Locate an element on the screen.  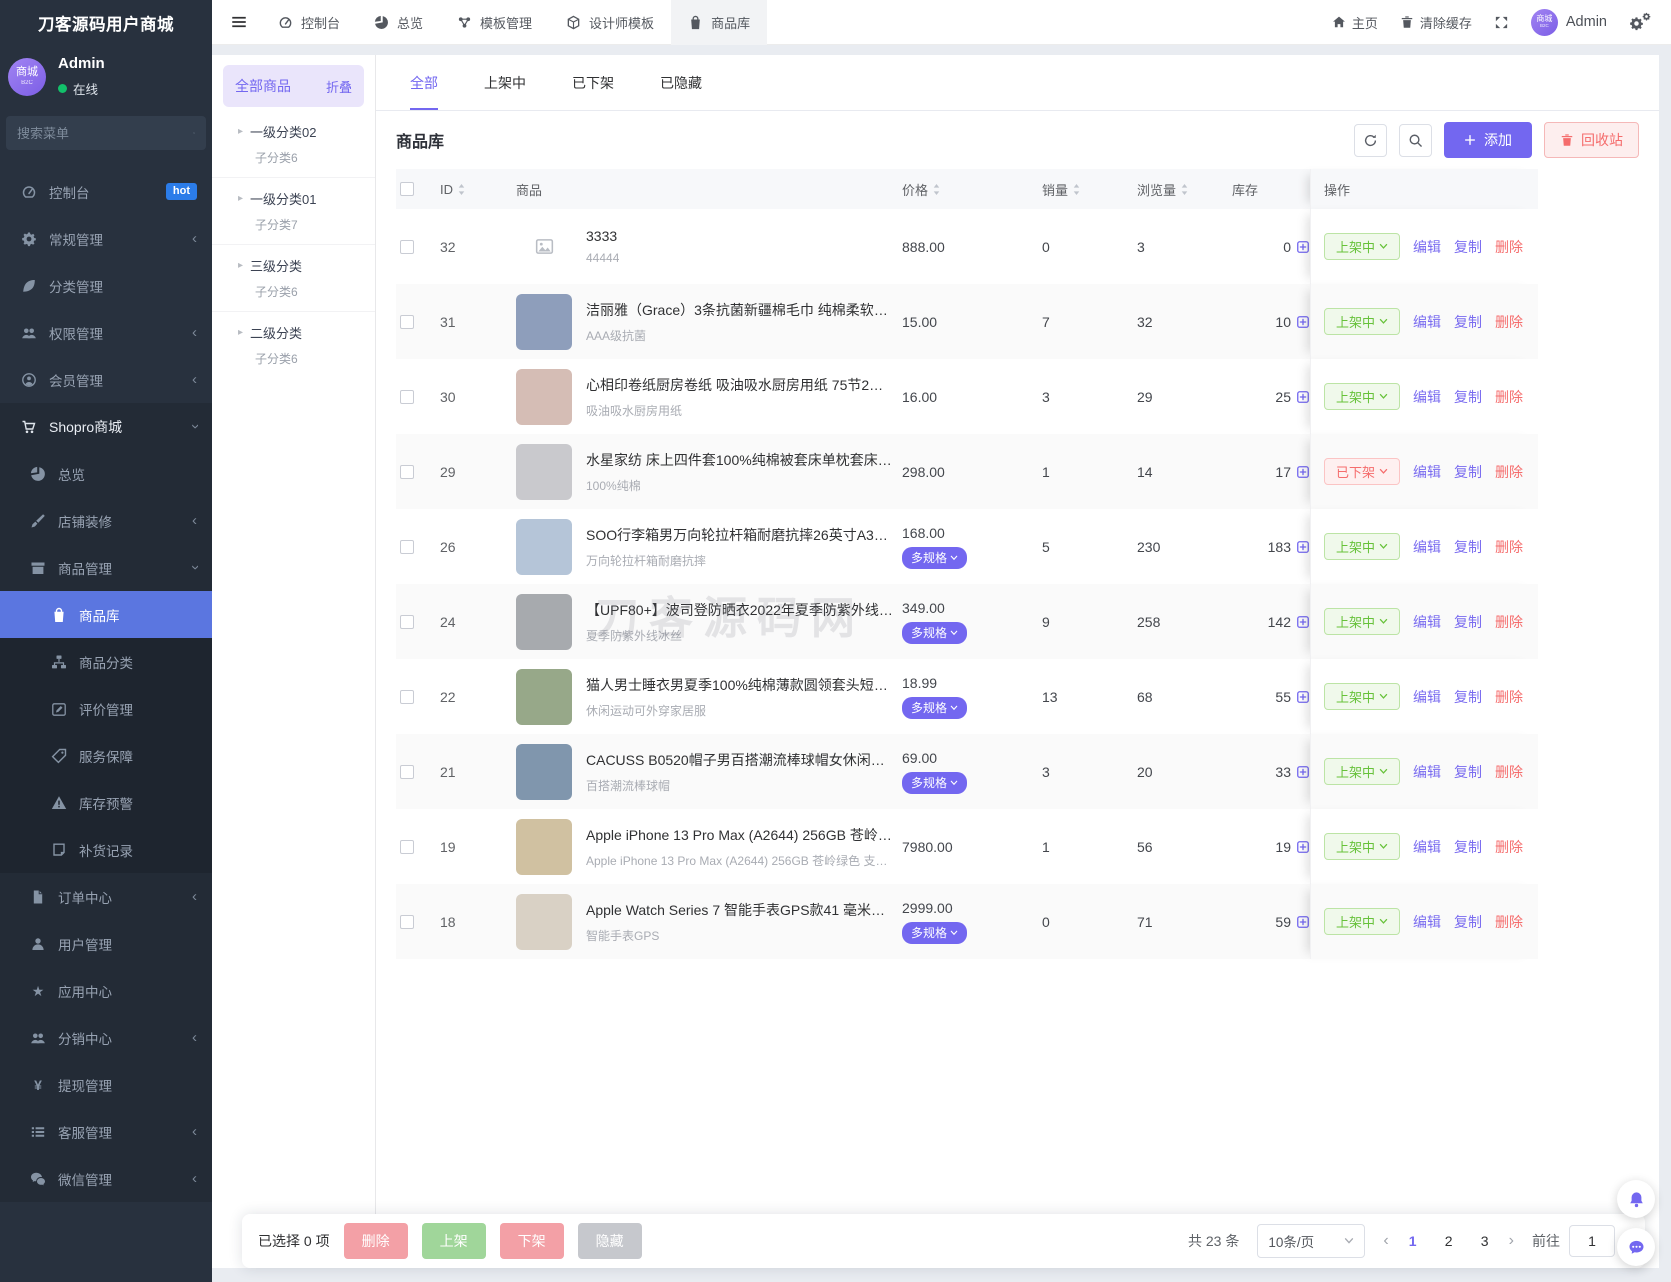
sidebar-item-stock-warning: 库存预警 is located at coordinates (106, 802).